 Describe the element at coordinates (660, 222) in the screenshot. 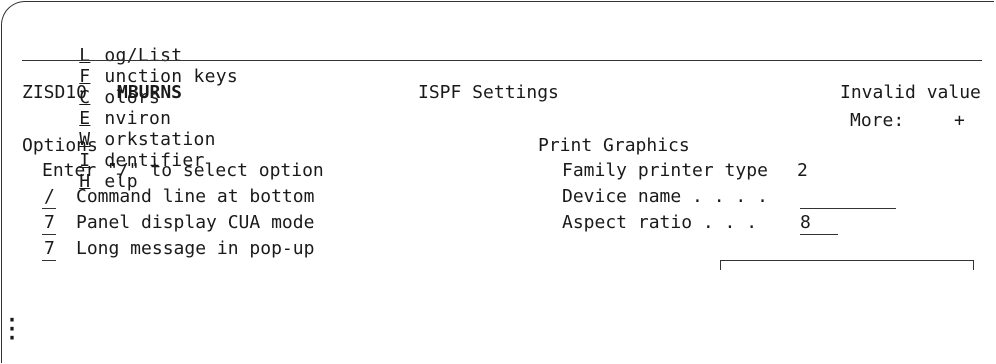

I see `aspect-ratio-label: Aspect ratio . . .` at that location.